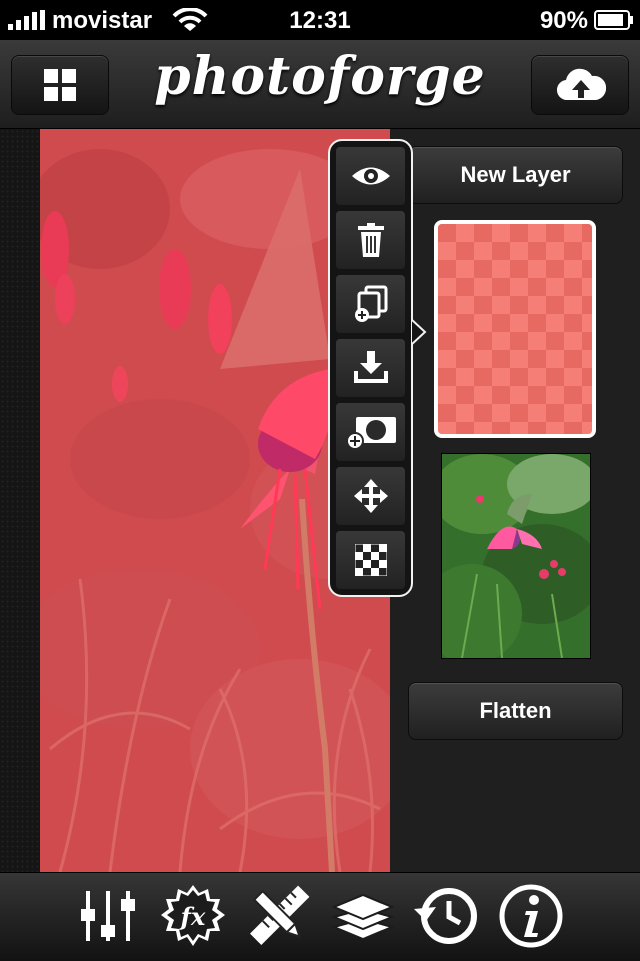 The width and height of the screenshot is (640, 961). I want to click on status-bar: movistar 12:31 90%, so click(320, 20).